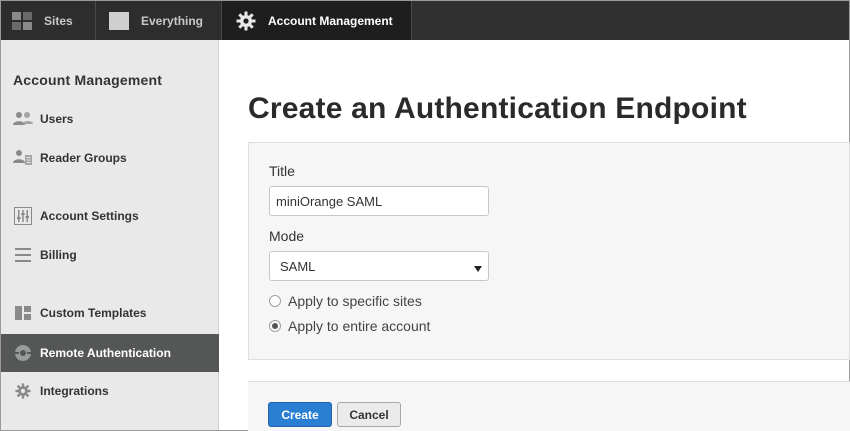 Image resolution: width=850 pixels, height=431 pixels. Describe the element at coordinates (282, 171) in the screenshot. I see `title-label: Title` at that location.